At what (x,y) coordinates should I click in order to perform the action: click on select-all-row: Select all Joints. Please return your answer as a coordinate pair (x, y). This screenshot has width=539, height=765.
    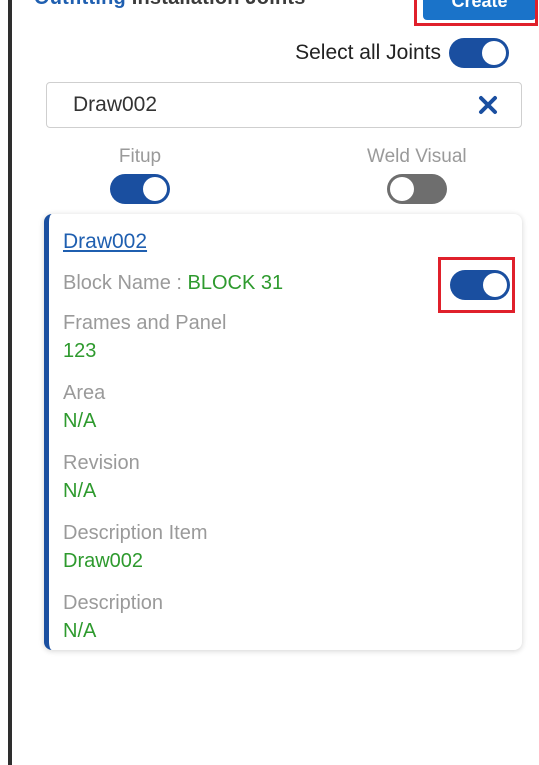
    Looking at the image, I should click on (402, 53).